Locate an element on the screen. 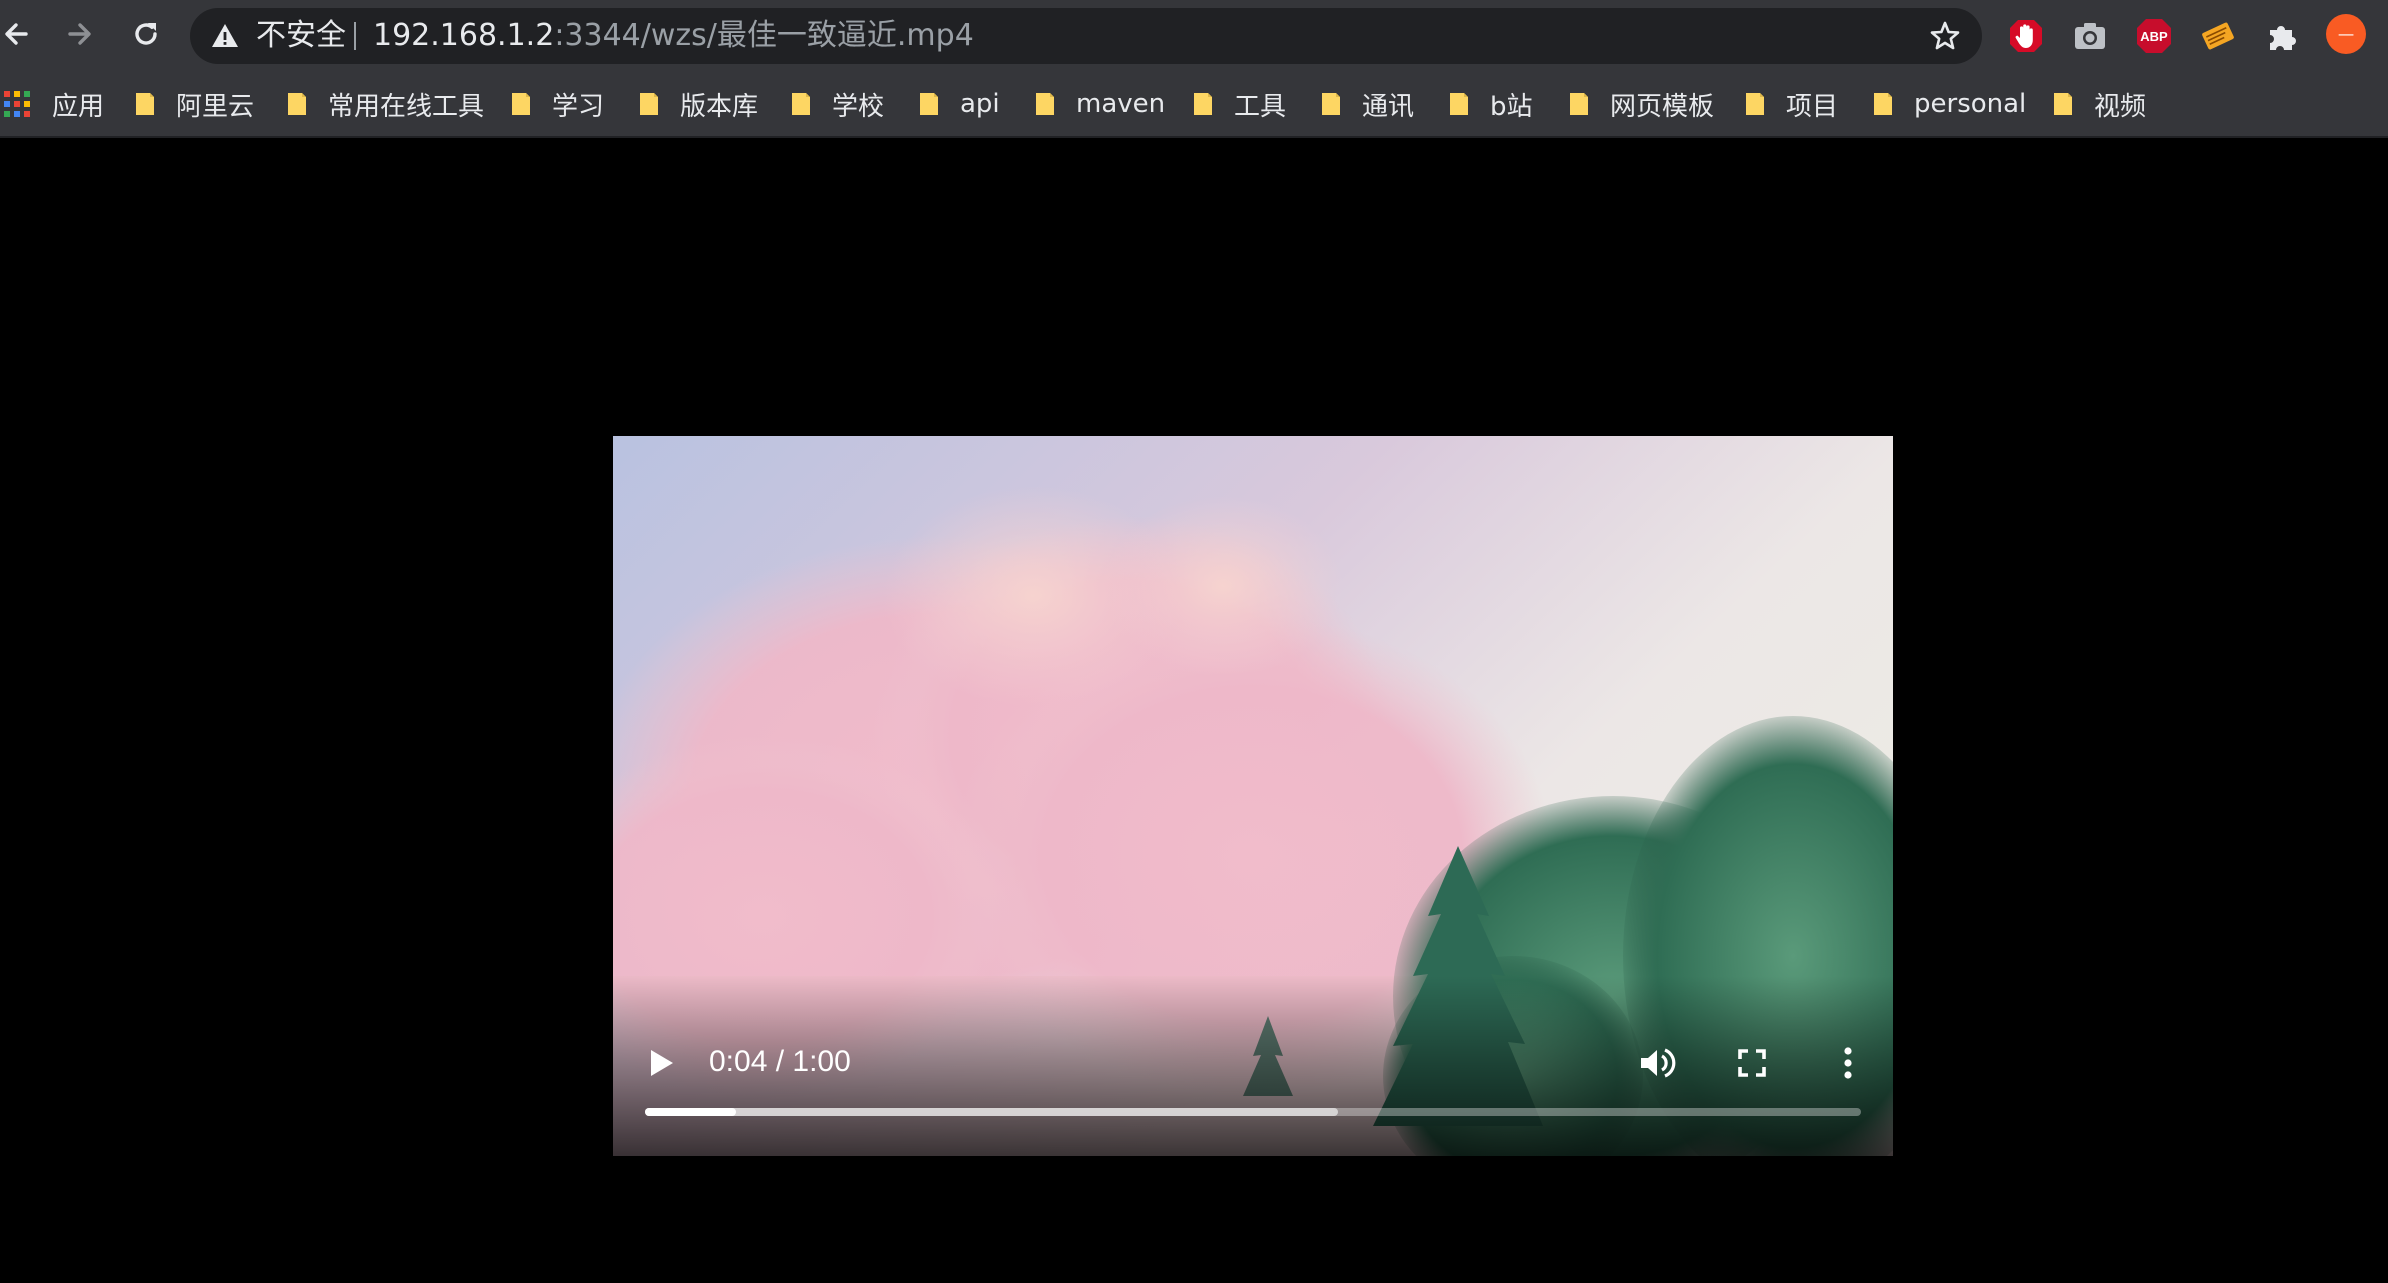 This screenshot has height=1283, width=2388. bookmark-label: 版本库 is located at coordinates (719, 106).